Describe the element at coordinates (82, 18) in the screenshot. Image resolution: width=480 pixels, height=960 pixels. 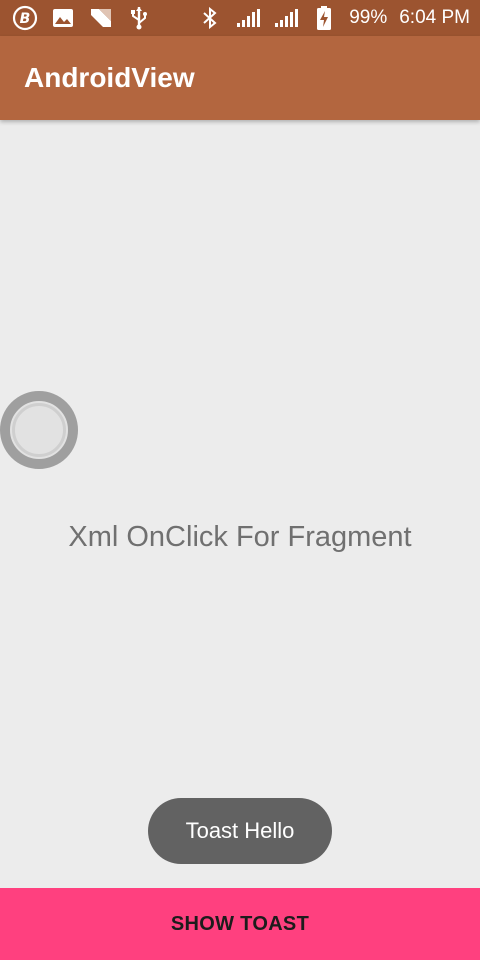
I see `status-left-icons: B` at that location.